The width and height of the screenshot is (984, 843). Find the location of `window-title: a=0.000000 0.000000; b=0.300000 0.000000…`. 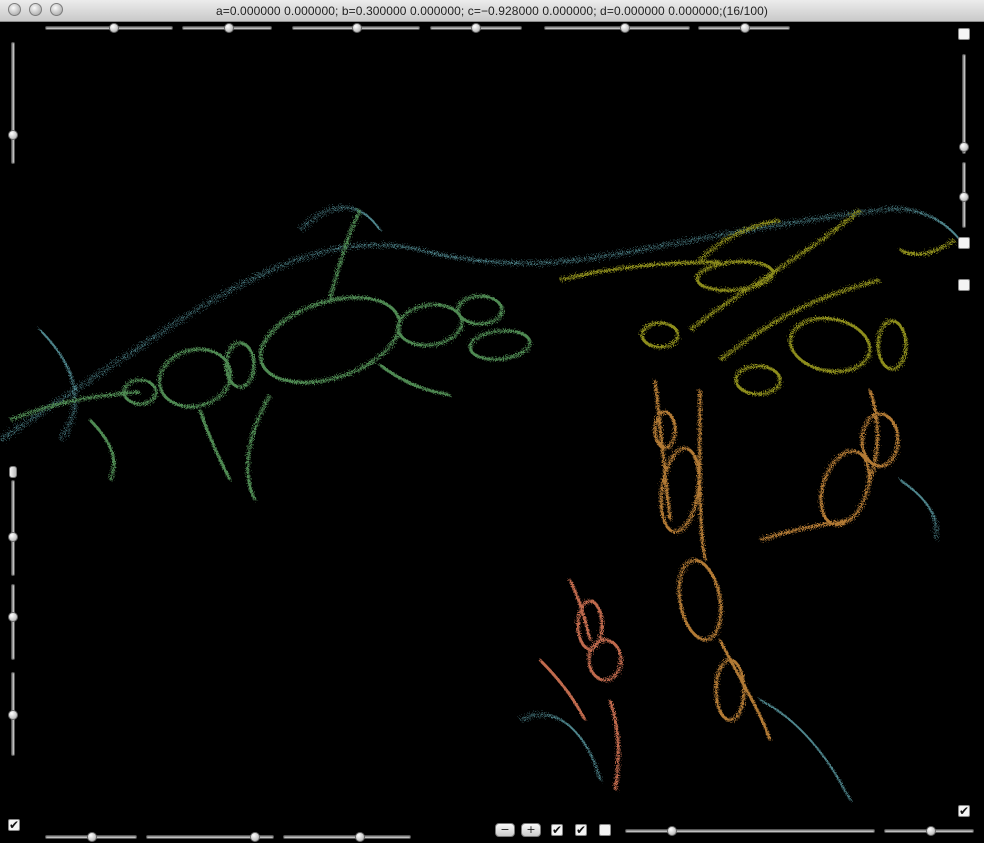

window-title: a=0.000000 0.000000; b=0.300000 0.000000… is located at coordinates (492, 11).